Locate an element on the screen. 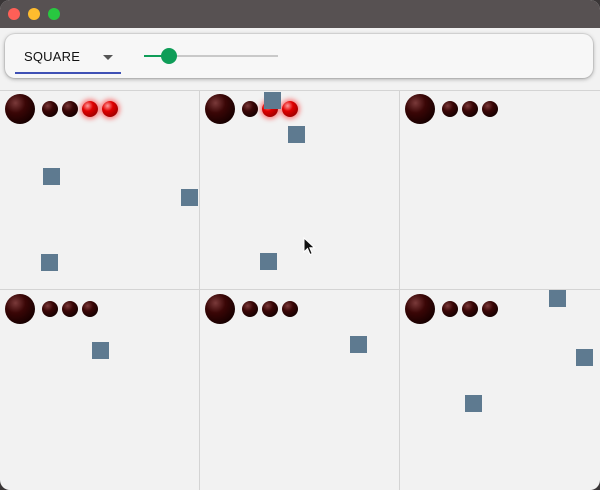 The width and height of the screenshot is (600, 490). slider-thumb is located at coordinates (169, 56).